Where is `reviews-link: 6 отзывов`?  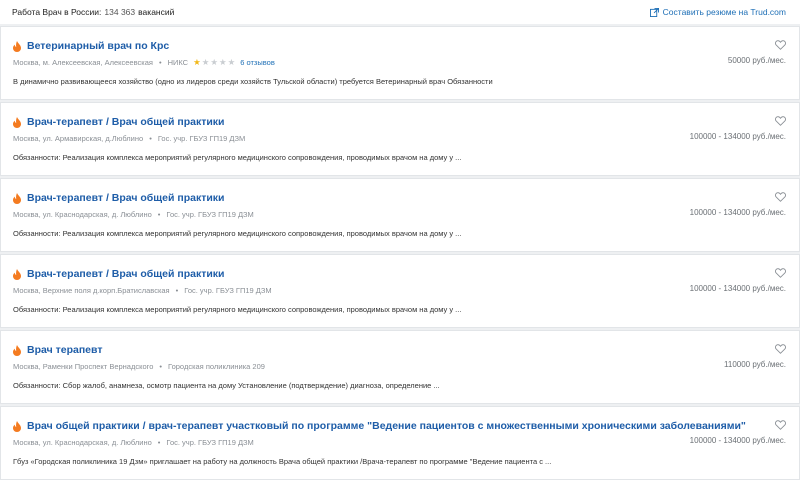 reviews-link: 6 отзывов is located at coordinates (257, 62).